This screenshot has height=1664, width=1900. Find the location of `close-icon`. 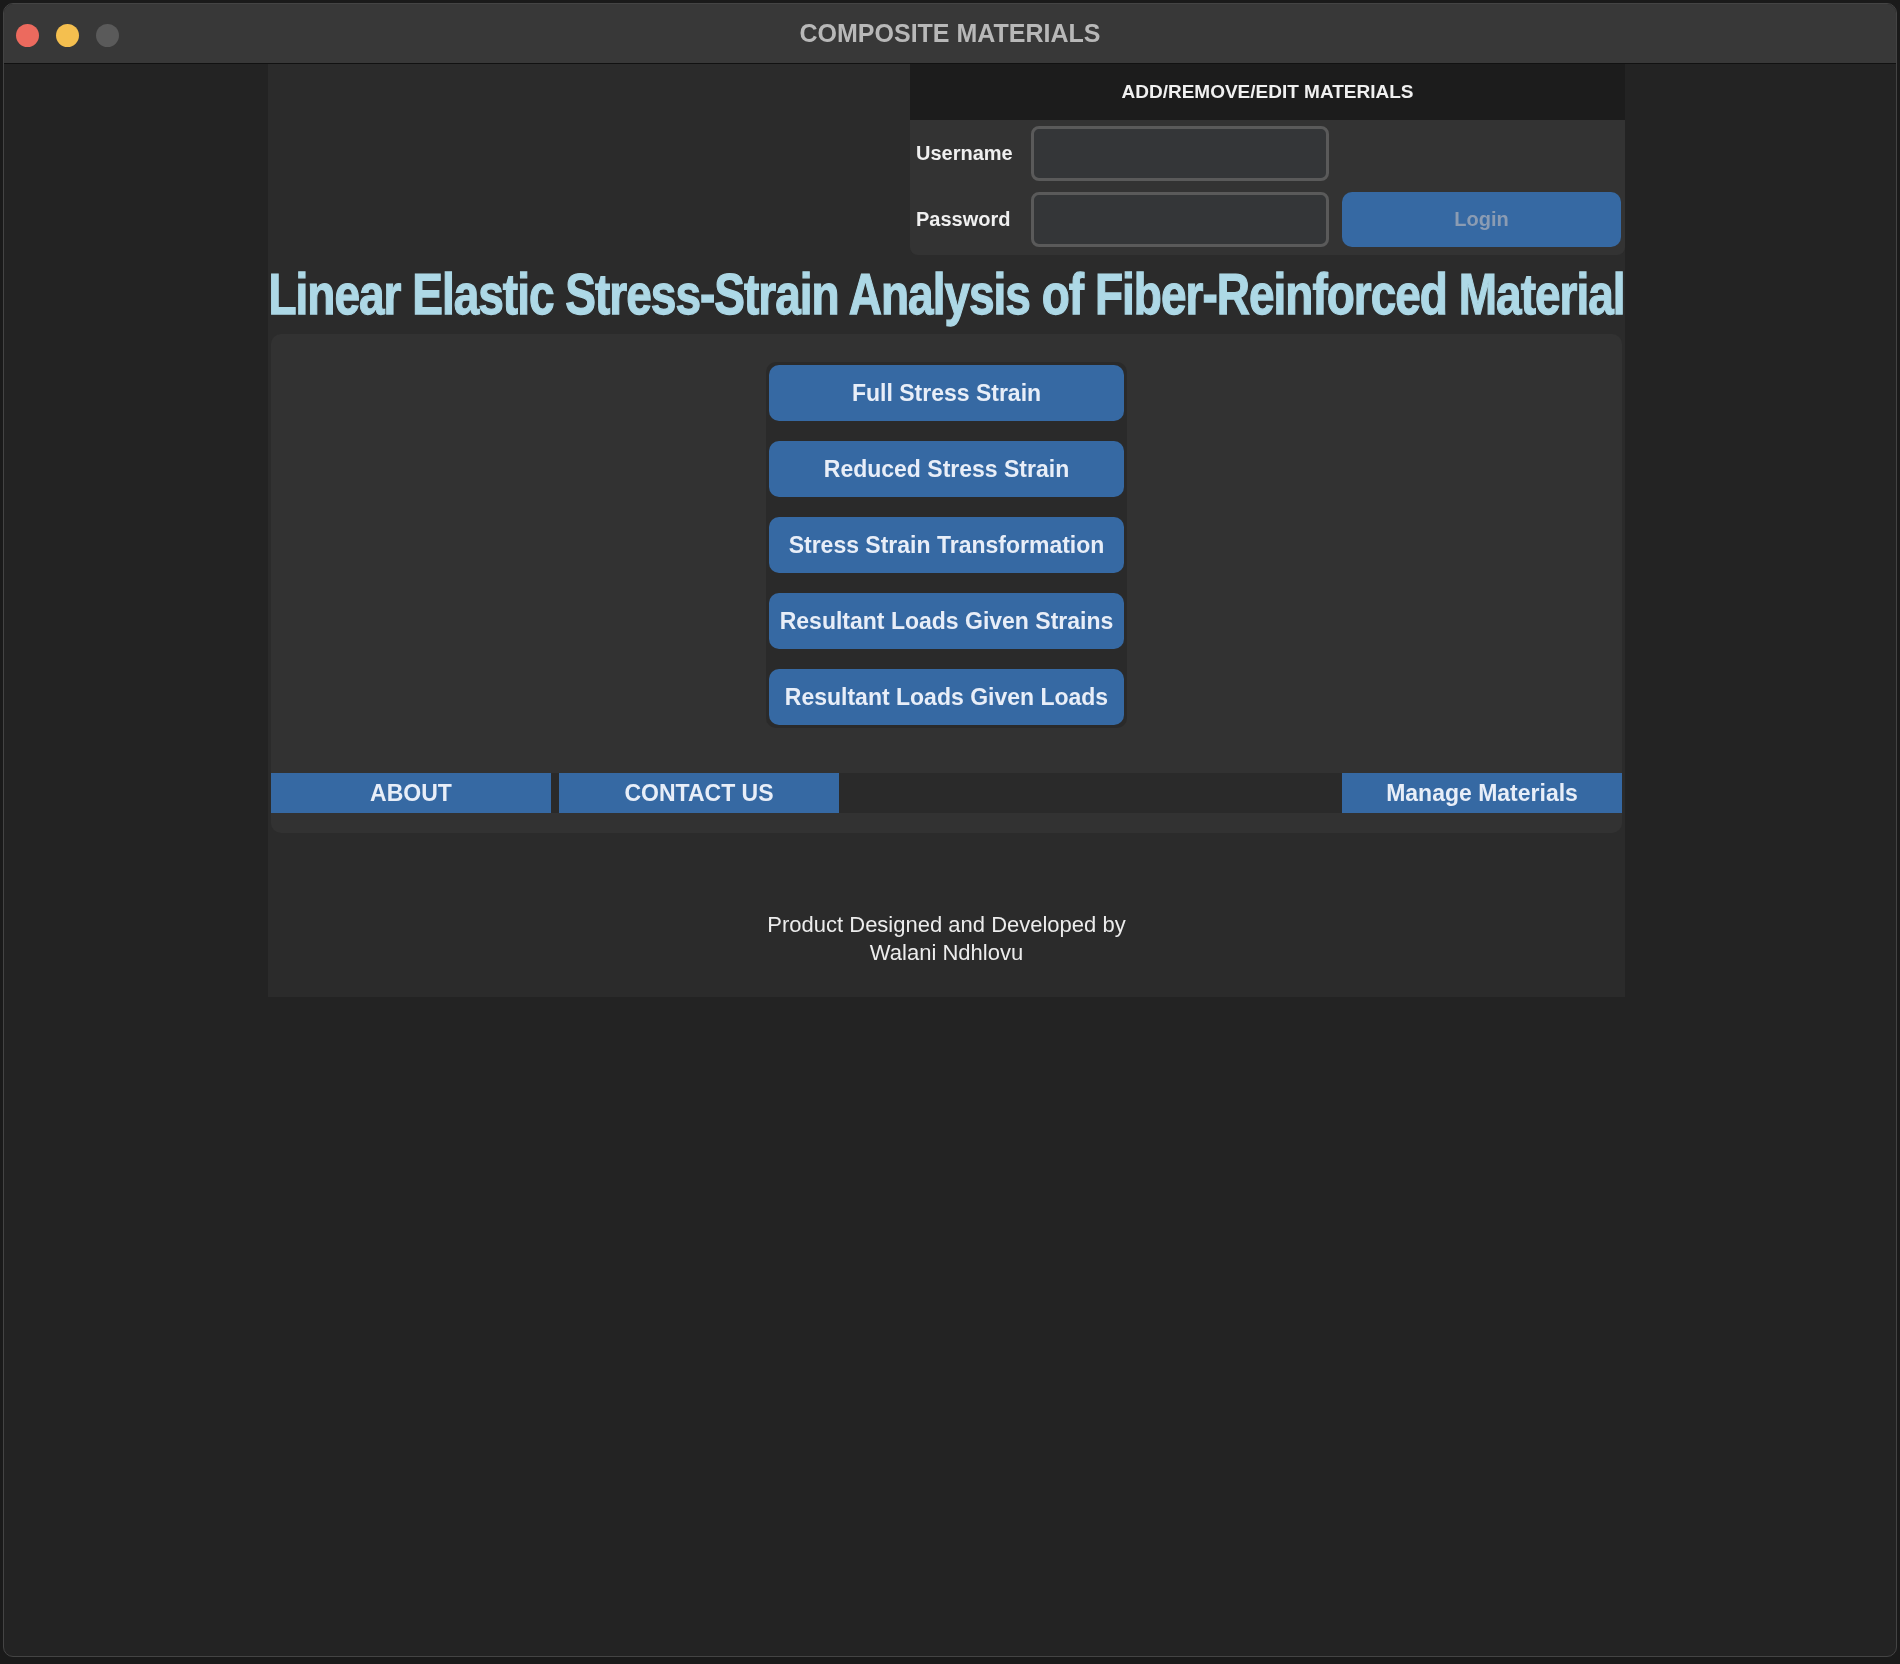

close-icon is located at coordinates (27, 35).